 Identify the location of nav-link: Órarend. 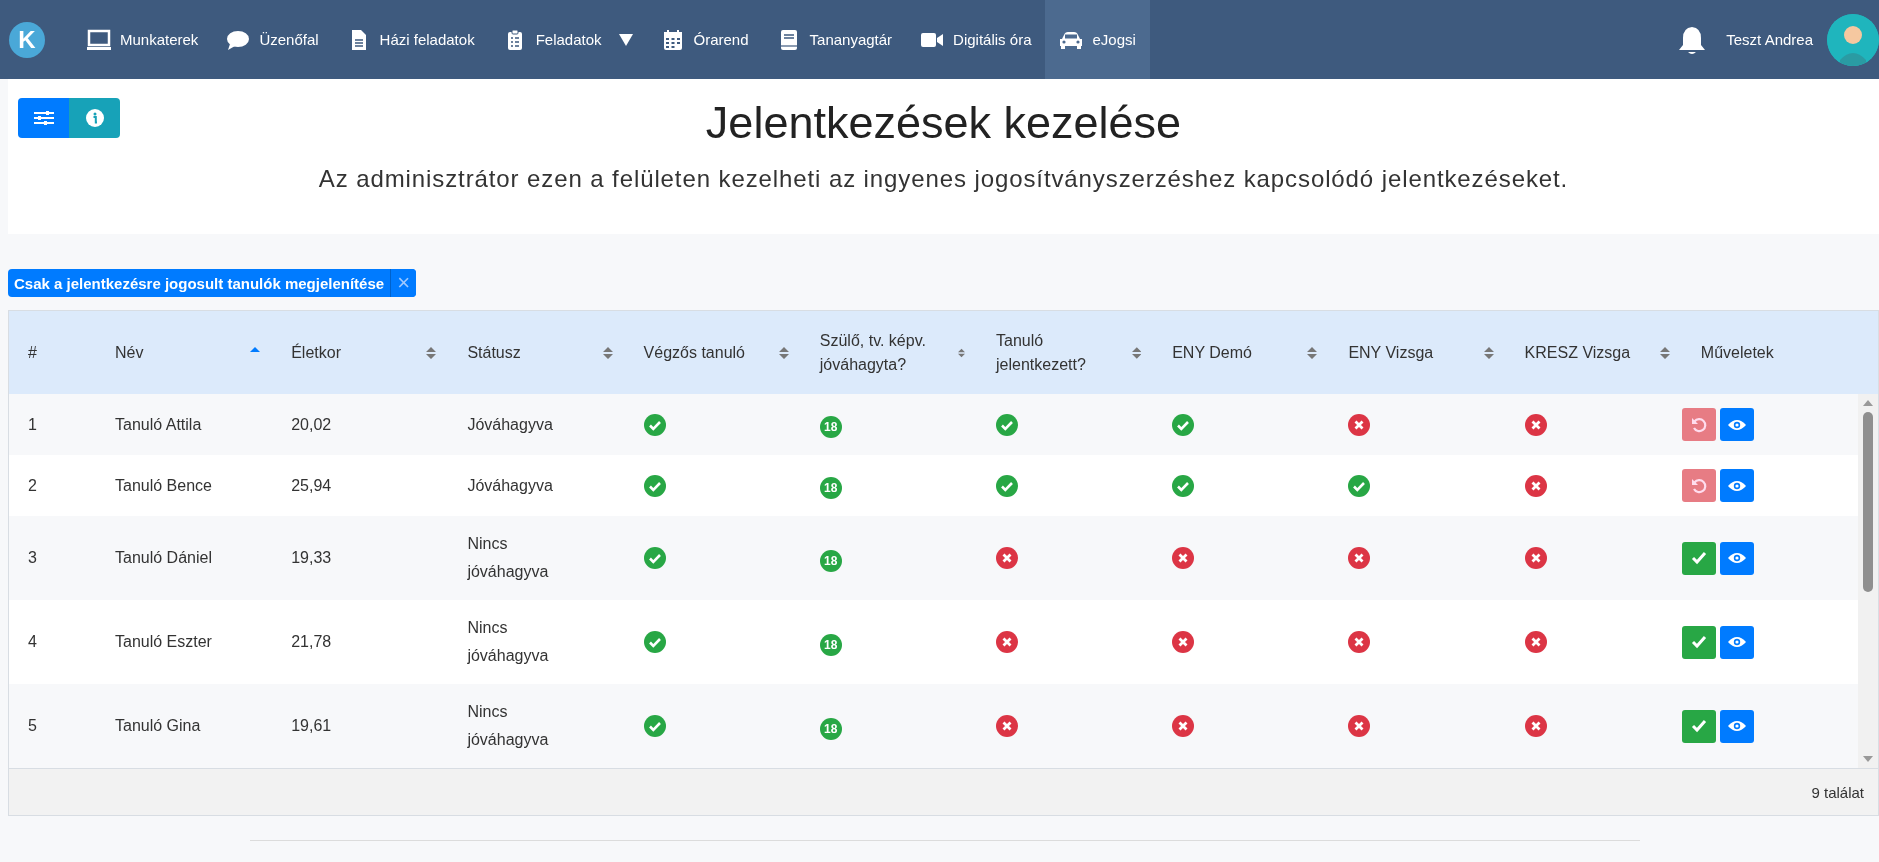
(704, 39).